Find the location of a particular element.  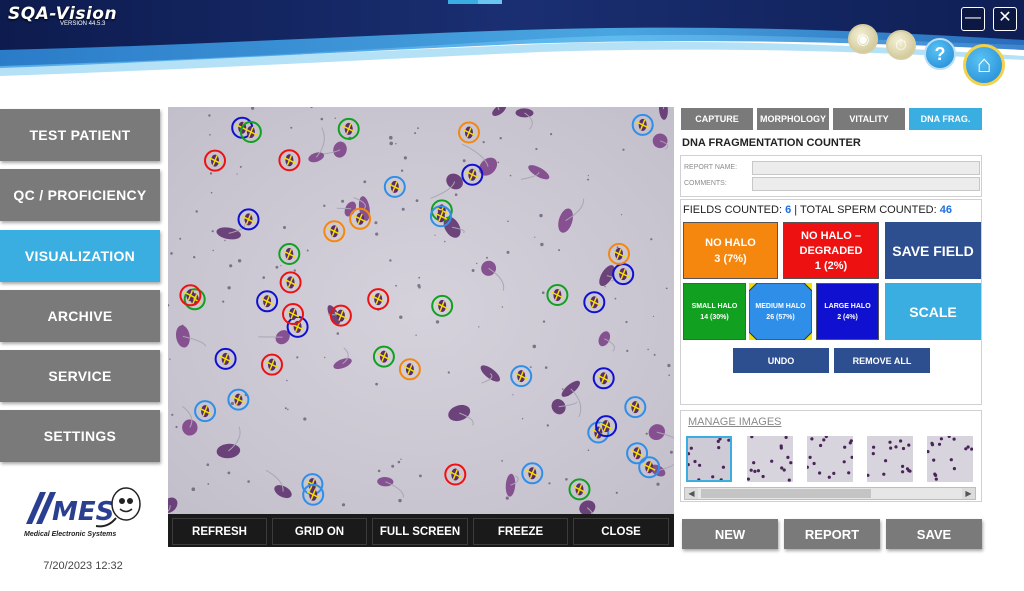

manage-images-link: MANAGE IMAGES is located at coordinates (735, 422).